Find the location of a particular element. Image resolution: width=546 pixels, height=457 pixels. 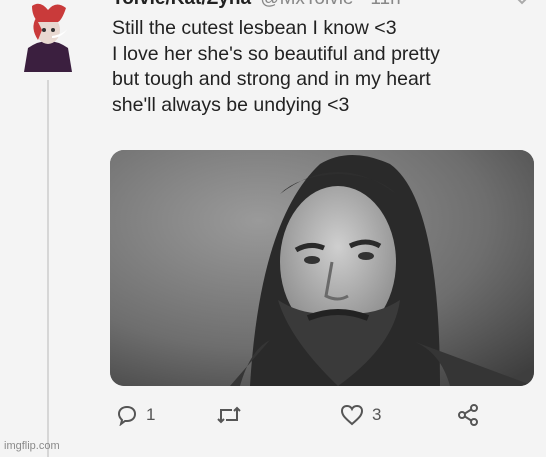

reply-count: 1 is located at coordinates (151, 414).